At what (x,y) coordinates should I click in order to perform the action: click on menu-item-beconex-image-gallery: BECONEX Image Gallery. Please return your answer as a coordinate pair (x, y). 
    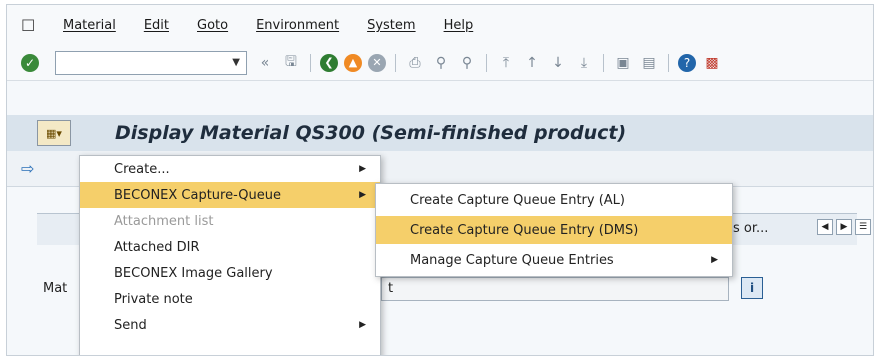
    Looking at the image, I should click on (230, 273).